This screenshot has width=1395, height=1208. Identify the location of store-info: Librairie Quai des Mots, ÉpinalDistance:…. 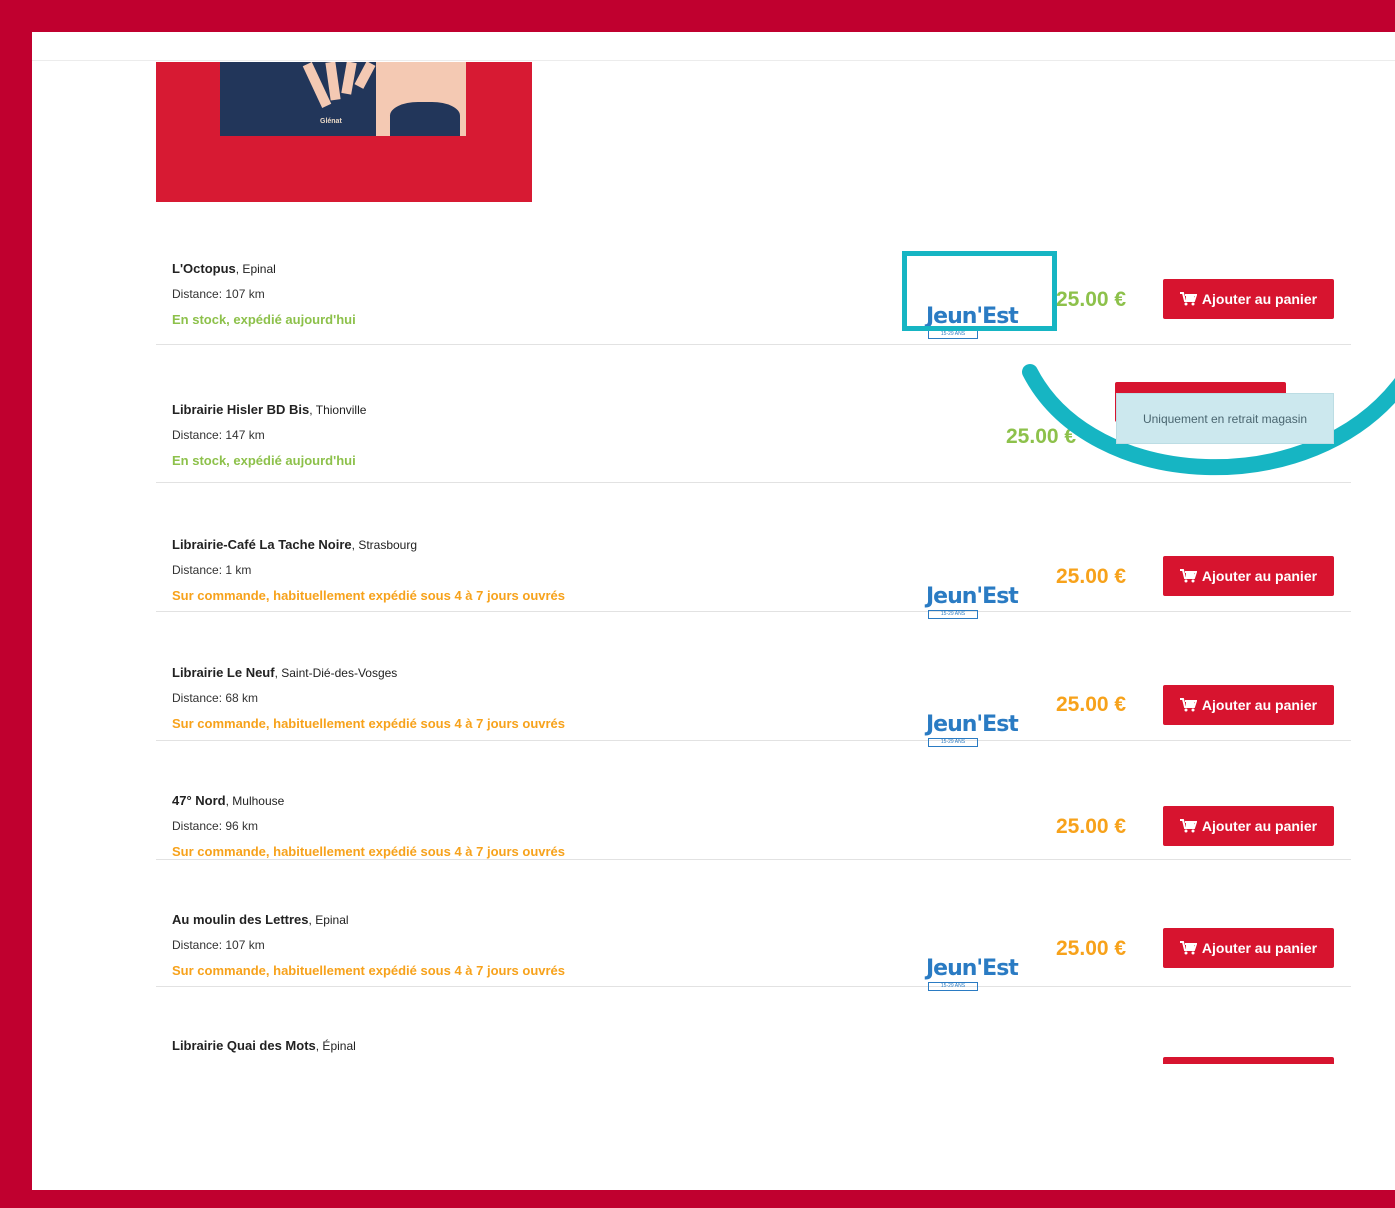
(368, 1048).